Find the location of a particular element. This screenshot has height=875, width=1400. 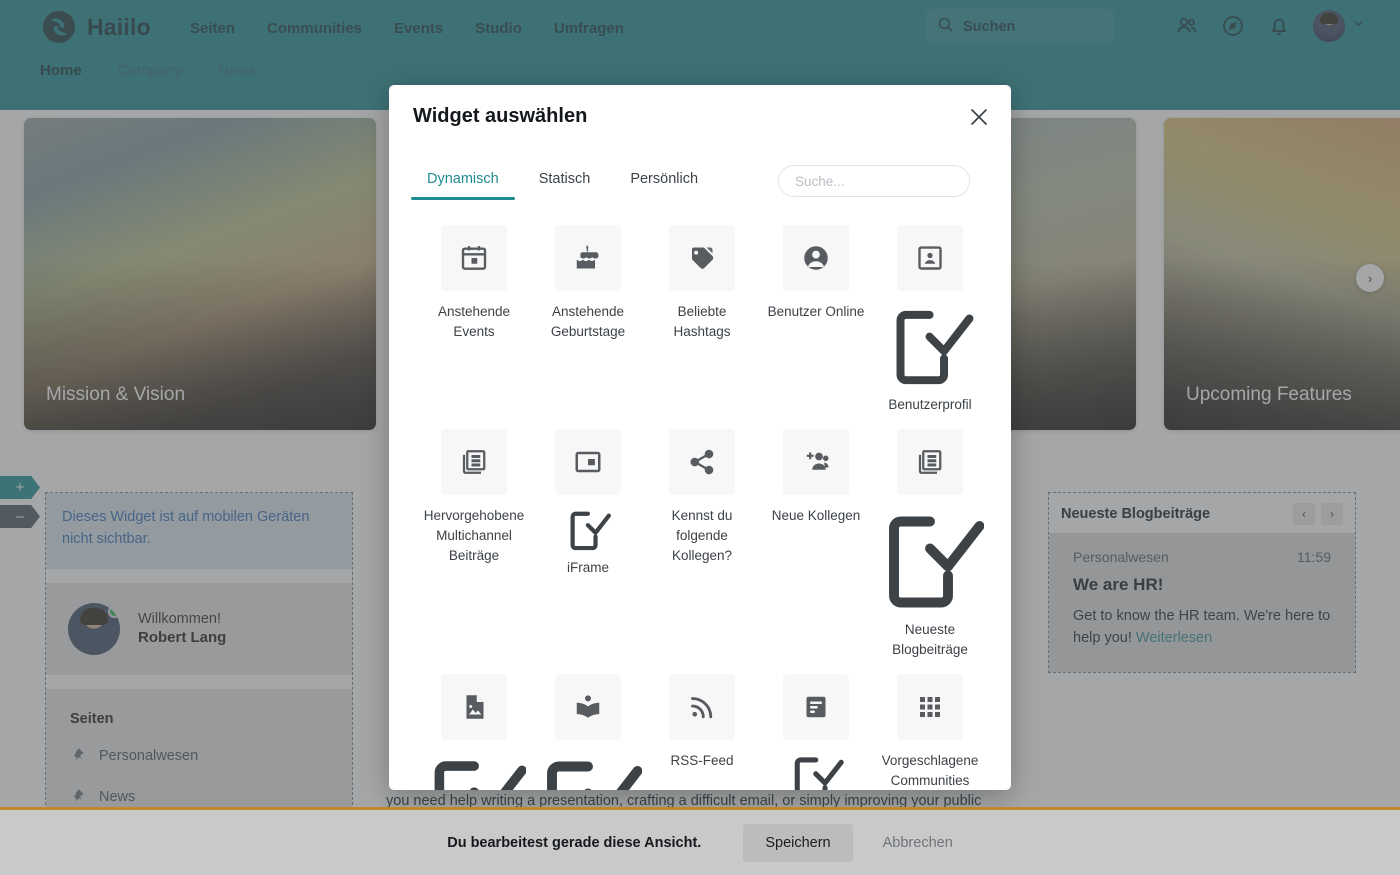

iframe-icon is located at coordinates (588, 462).